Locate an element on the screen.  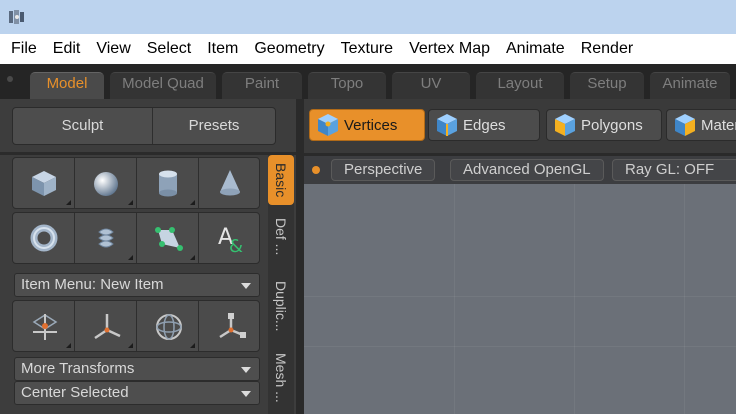
menu-file: File is located at coordinates (24, 49).